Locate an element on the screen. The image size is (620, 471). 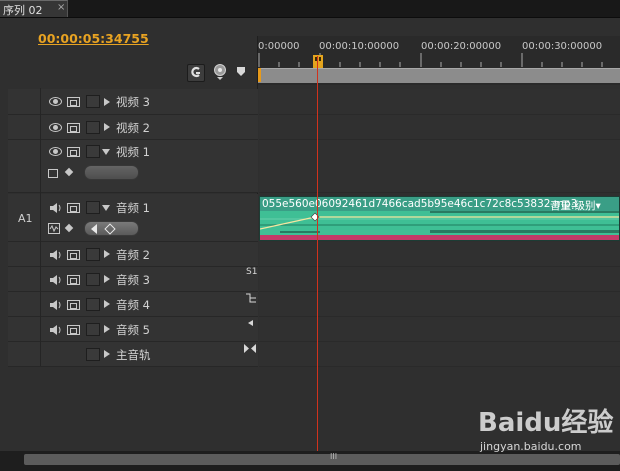
track-label: 音频 3 is located at coordinates (133, 280).